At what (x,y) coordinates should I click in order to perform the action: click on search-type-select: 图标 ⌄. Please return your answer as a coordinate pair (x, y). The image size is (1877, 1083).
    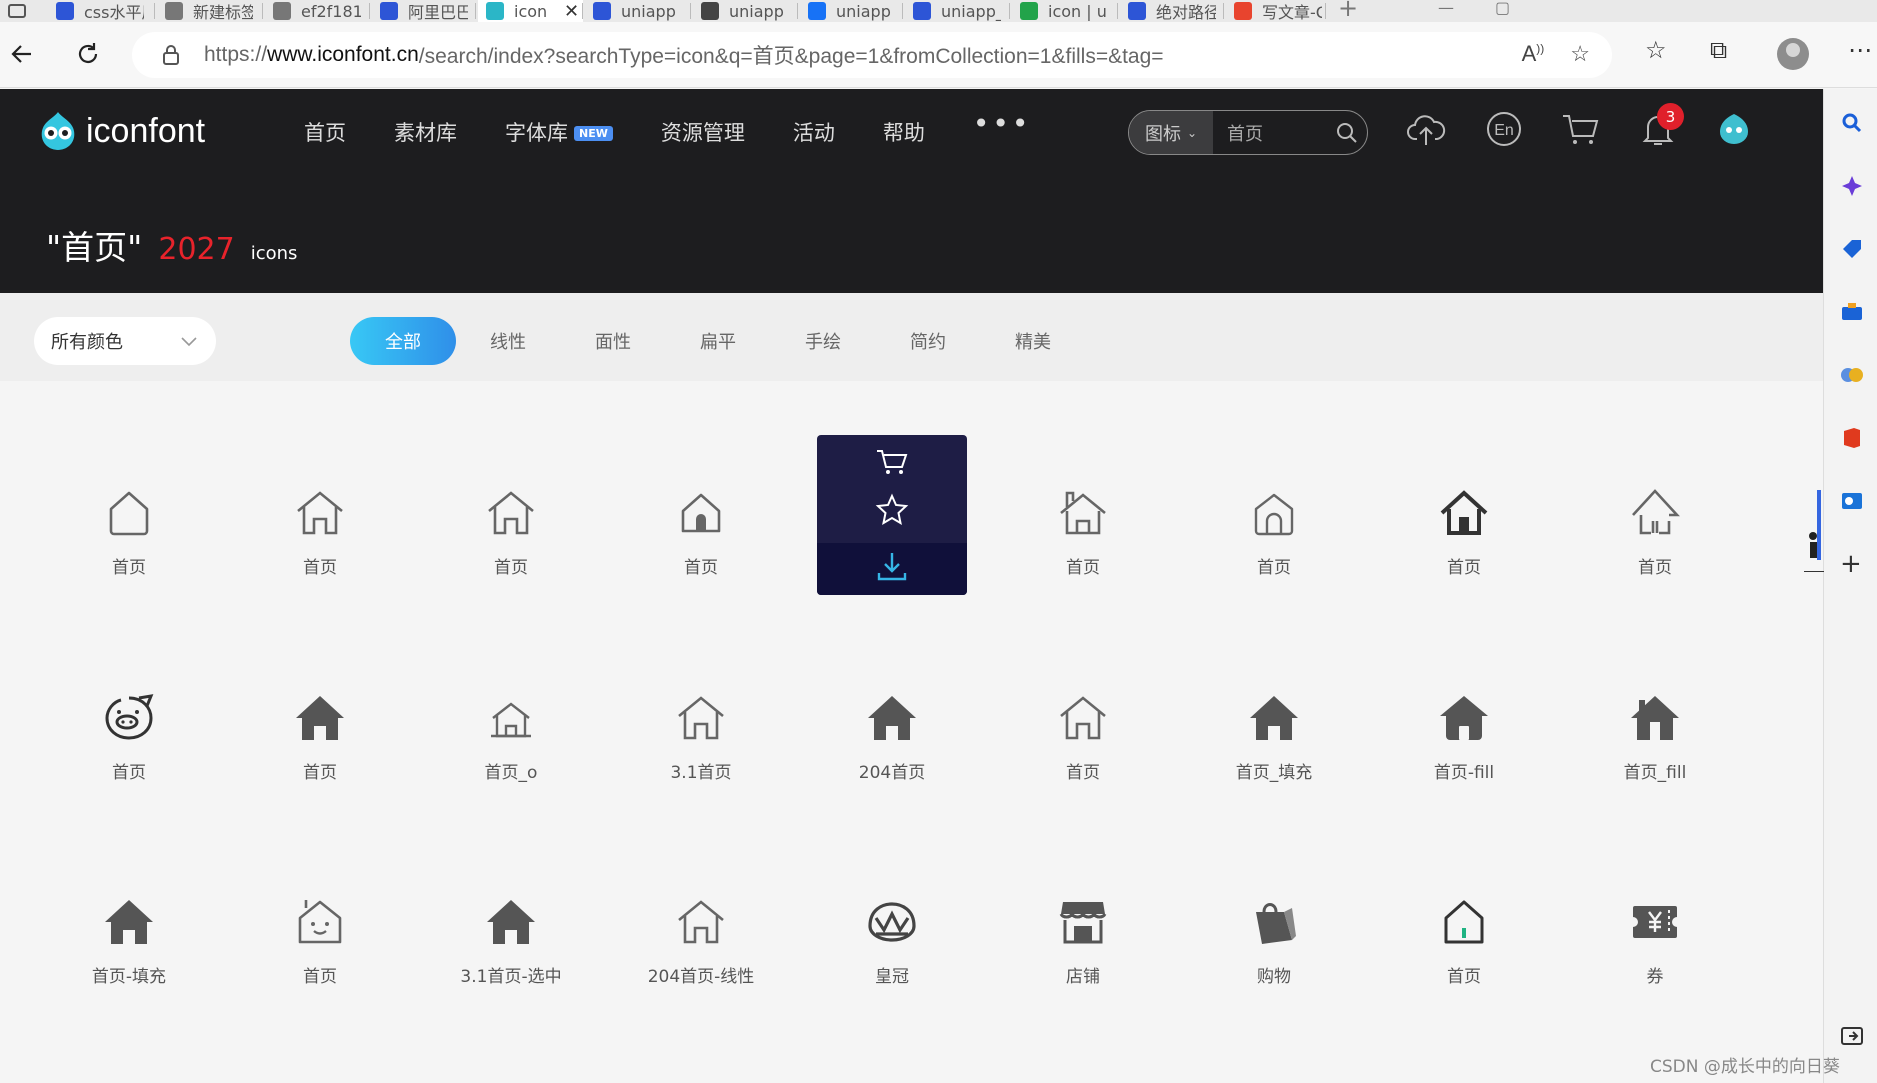
    Looking at the image, I should click on (1171, 132).